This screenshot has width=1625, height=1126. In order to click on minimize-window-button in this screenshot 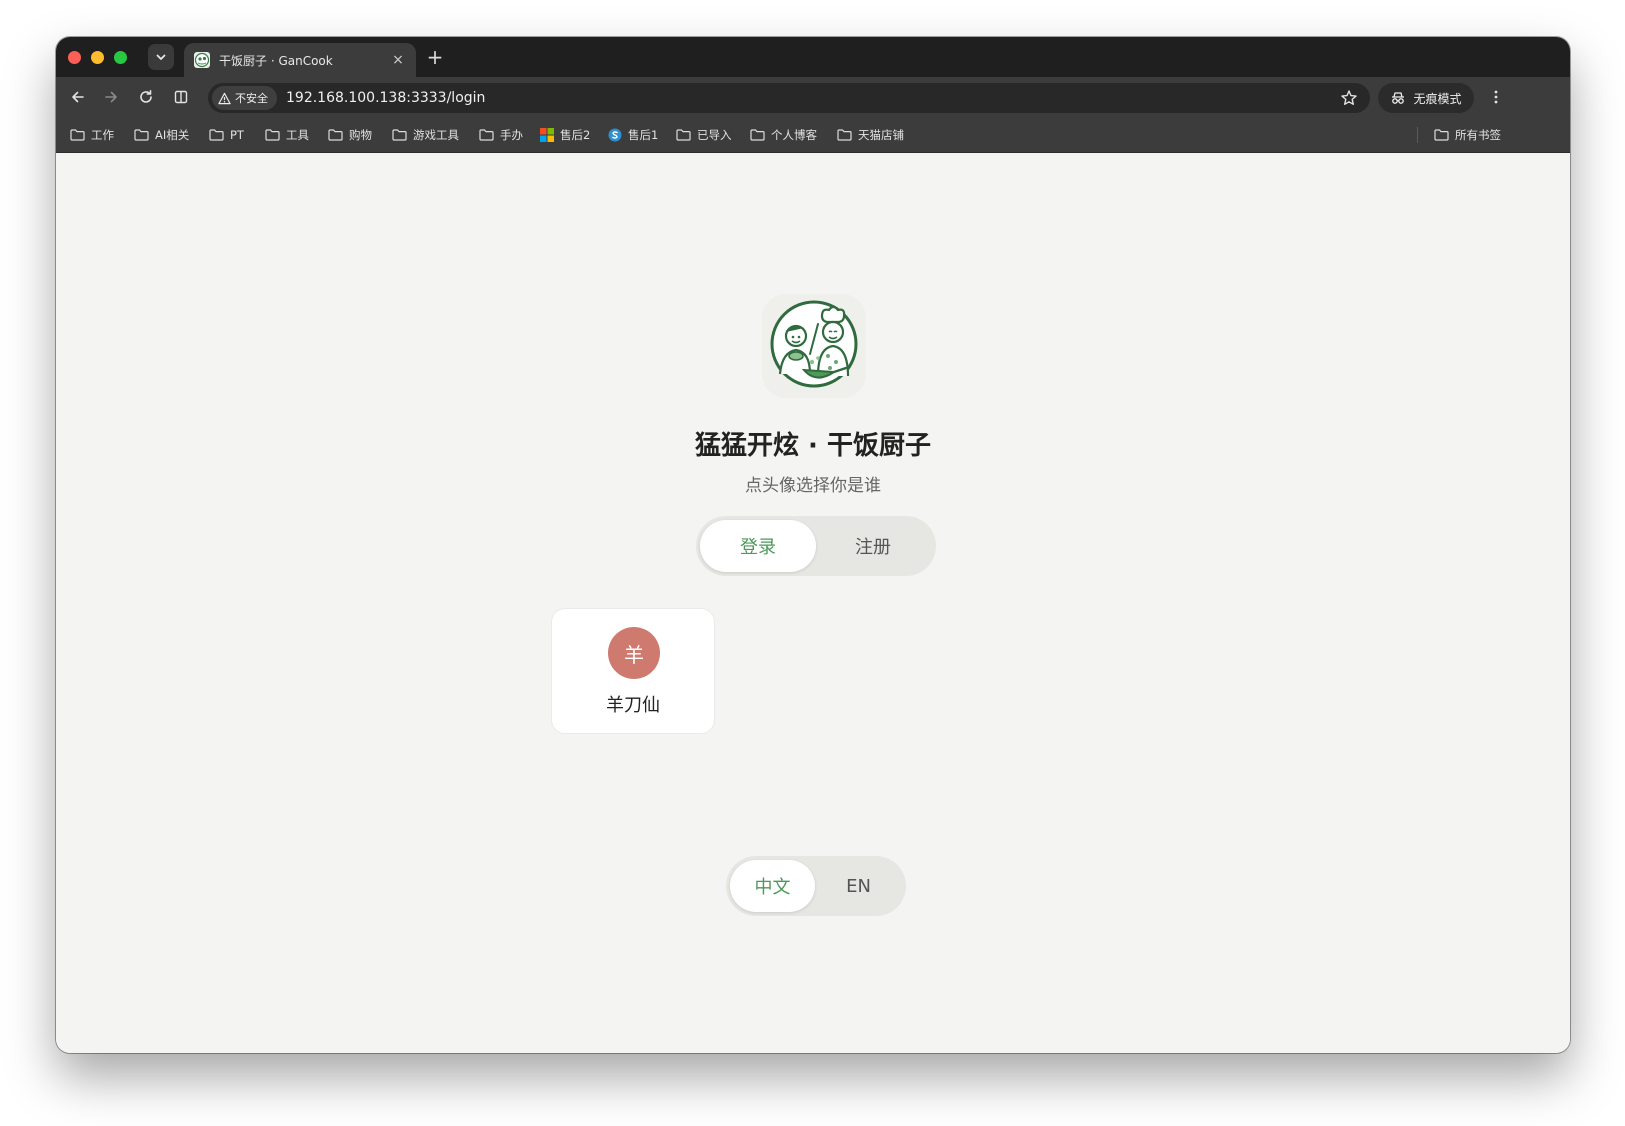, I will do `click(97, 57)`.